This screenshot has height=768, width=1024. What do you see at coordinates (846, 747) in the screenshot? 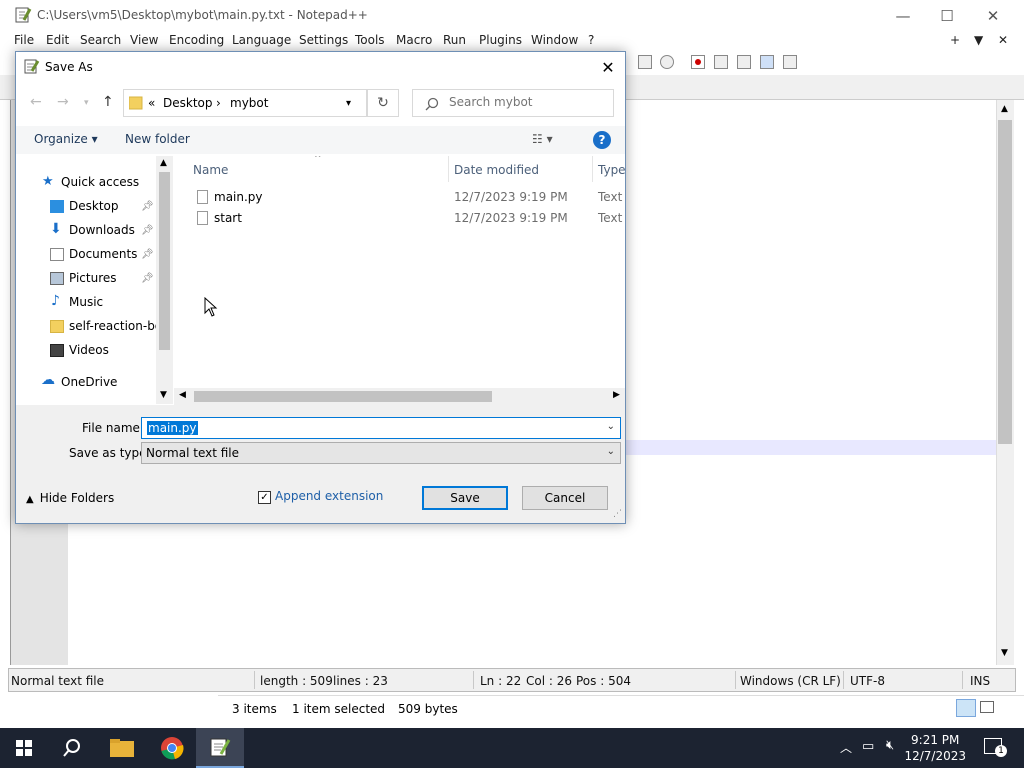
I see `show-hidden-icons-chevron-icon: ︿` at bounding box center [846, 747].